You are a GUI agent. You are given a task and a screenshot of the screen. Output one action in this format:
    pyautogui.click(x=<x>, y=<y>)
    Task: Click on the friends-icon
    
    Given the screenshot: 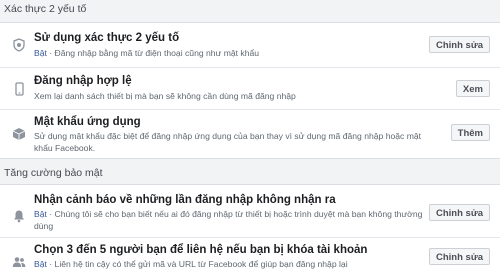 What is the action you would take?
    pyautogui.click(x=19, y=262)
    